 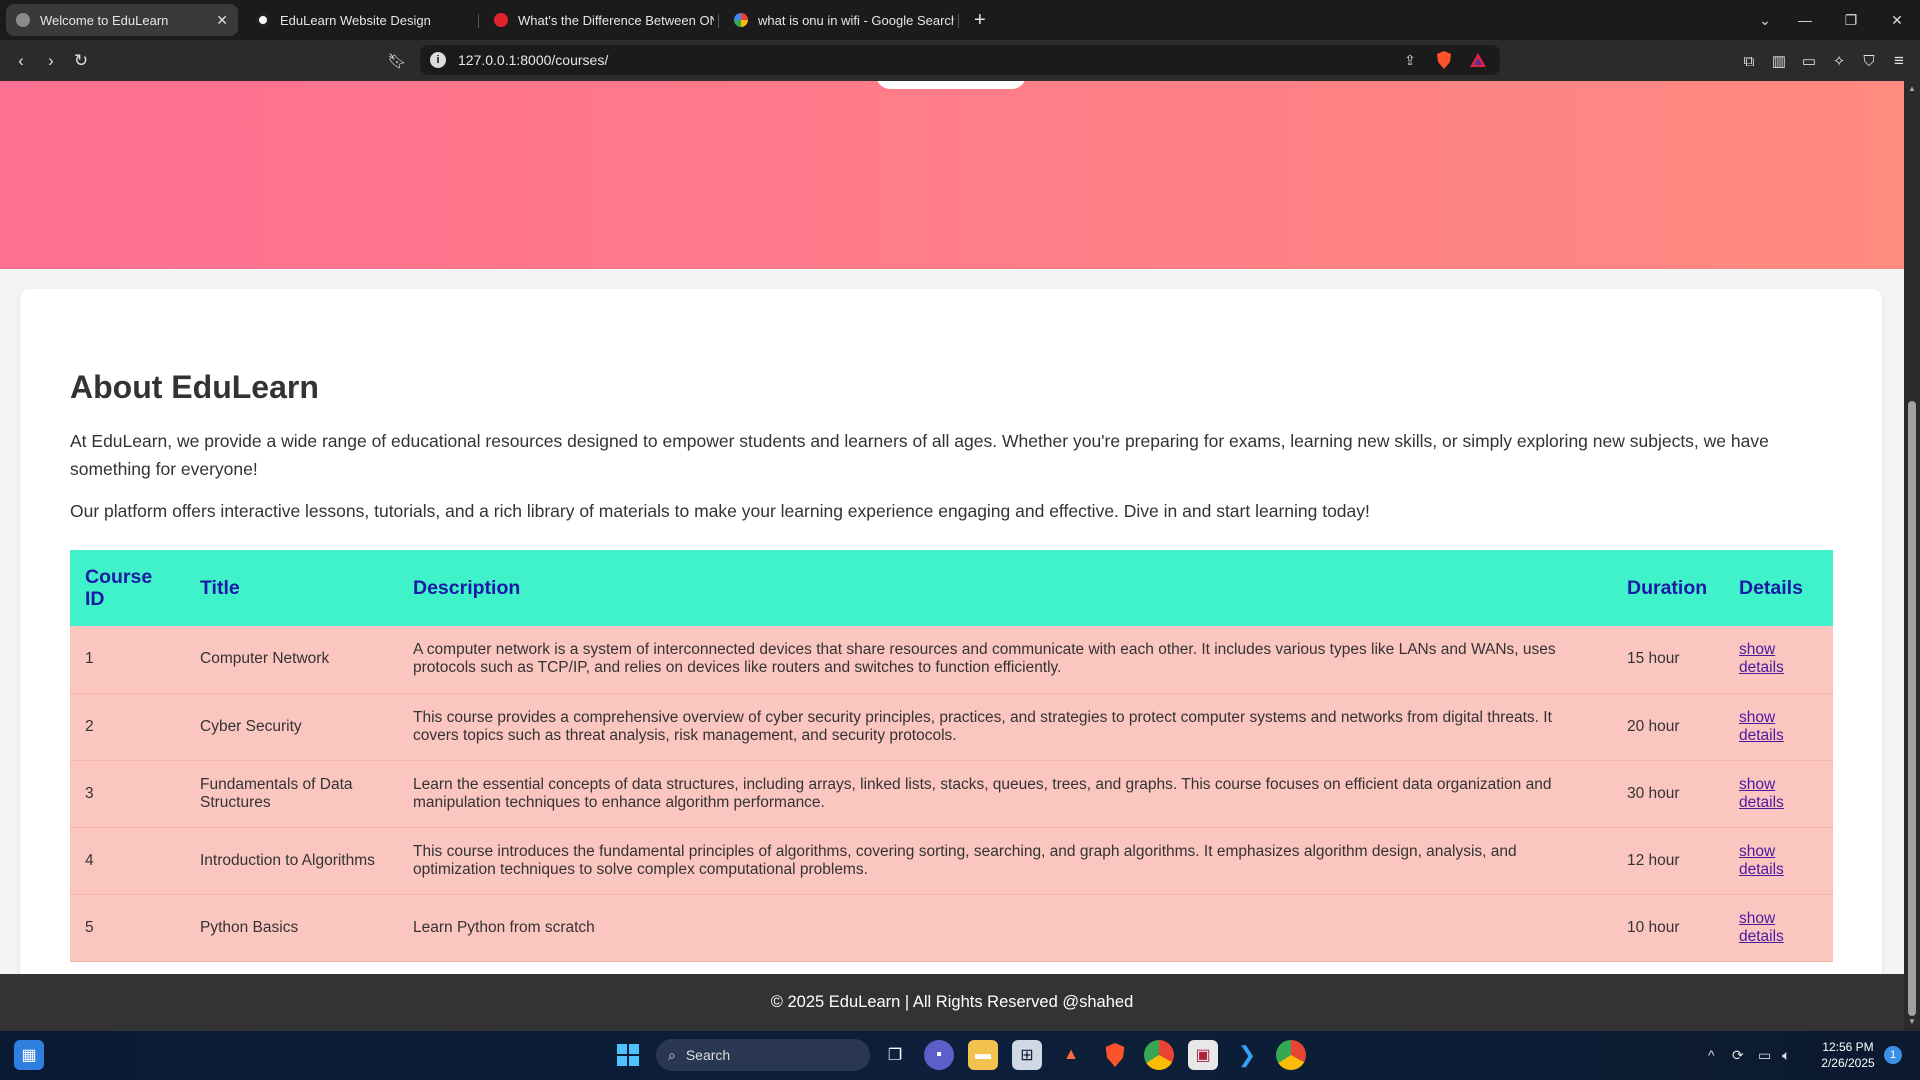 I want to click on plus-icon: +, so click(x=980, y=19).